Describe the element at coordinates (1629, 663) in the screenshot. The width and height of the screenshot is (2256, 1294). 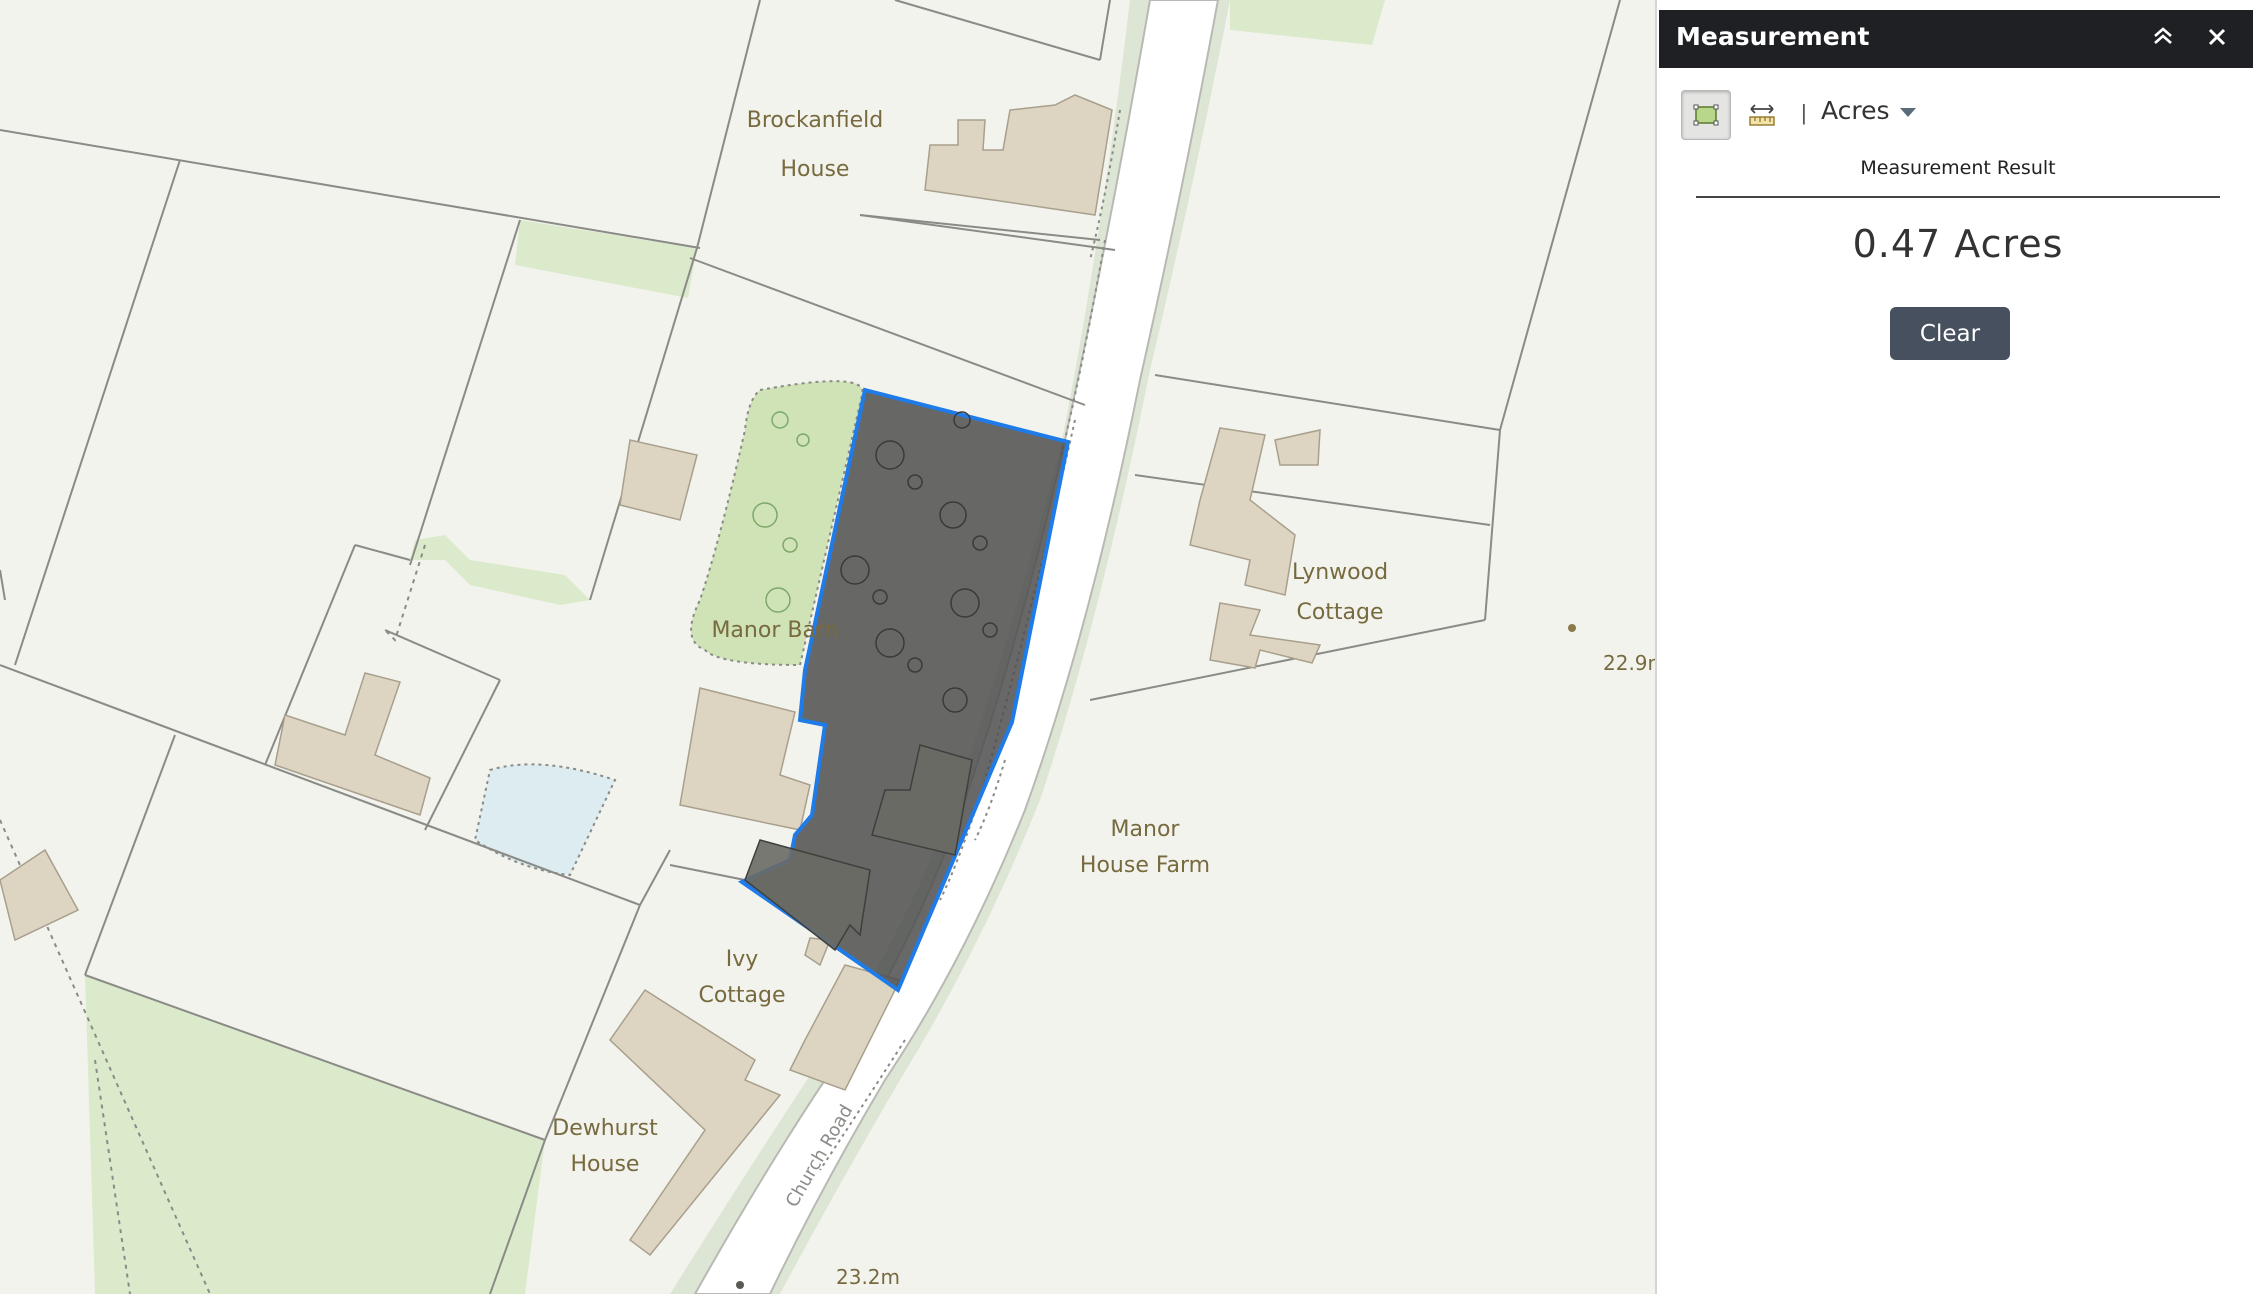
I see `spot-height-east: 22.9m` at that location.